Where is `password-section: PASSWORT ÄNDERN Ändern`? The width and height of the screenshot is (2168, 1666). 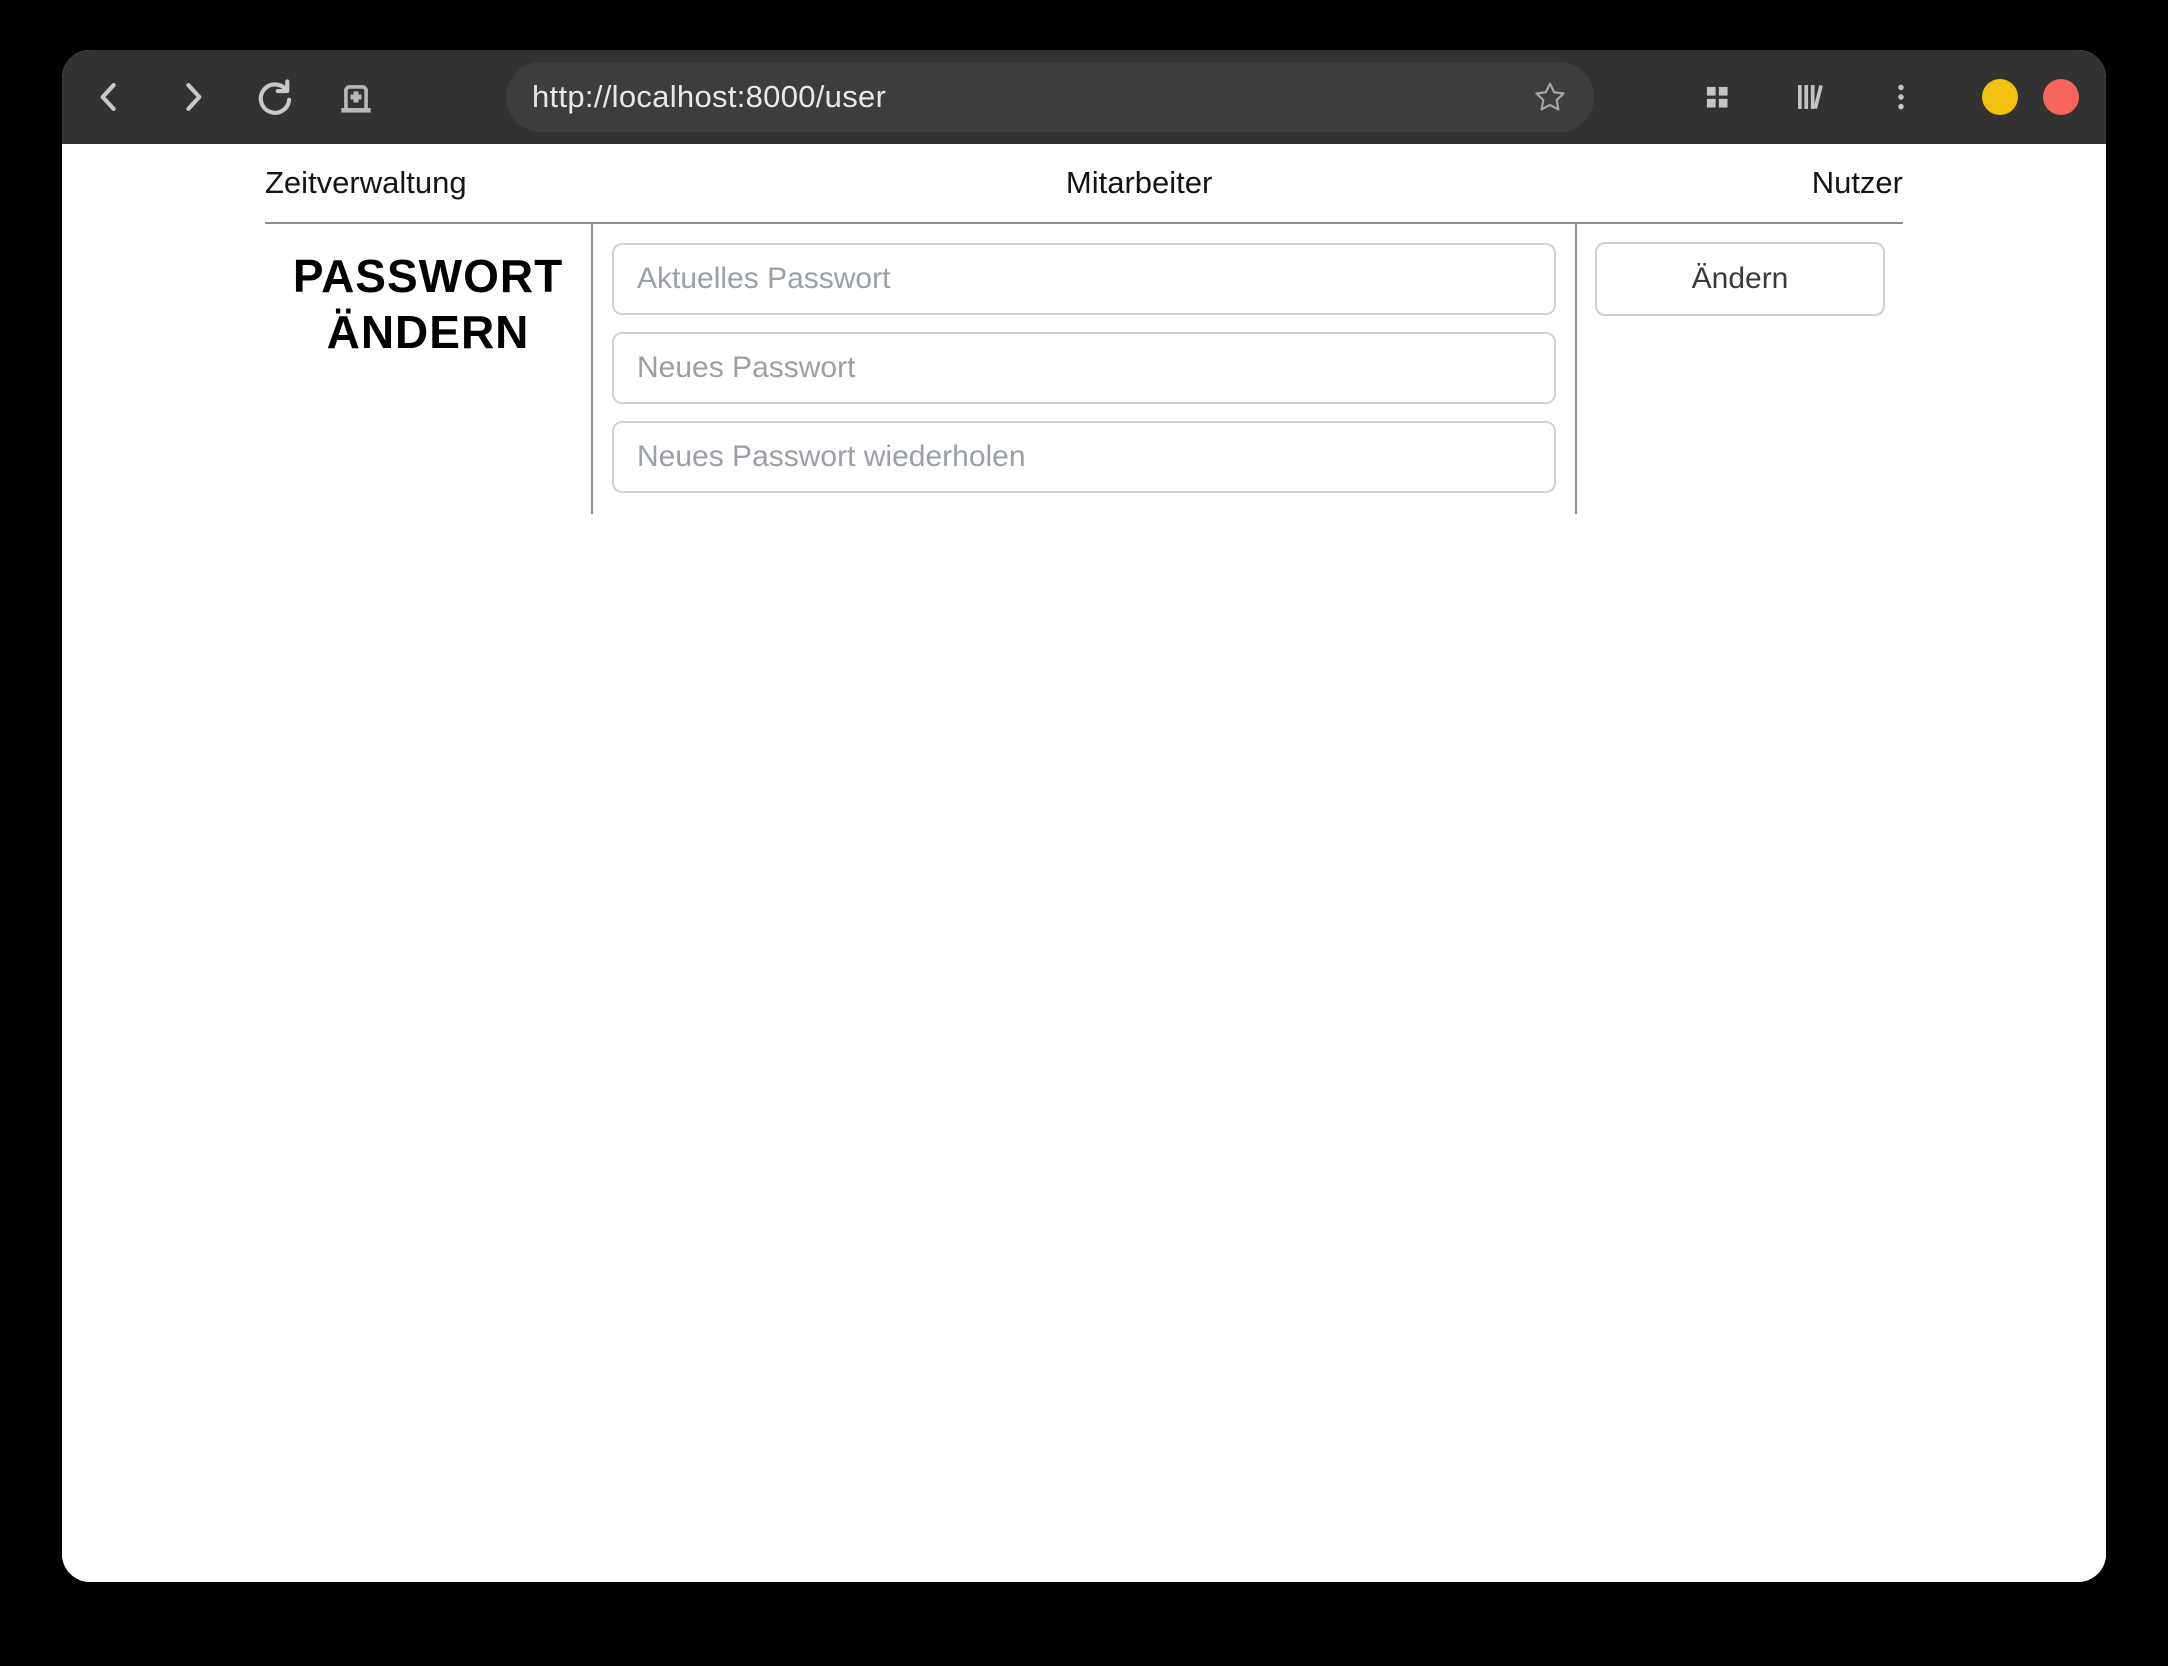
password-section: PASSWORT ÄNDERN Ändern is located at coordinates (1084, 369).